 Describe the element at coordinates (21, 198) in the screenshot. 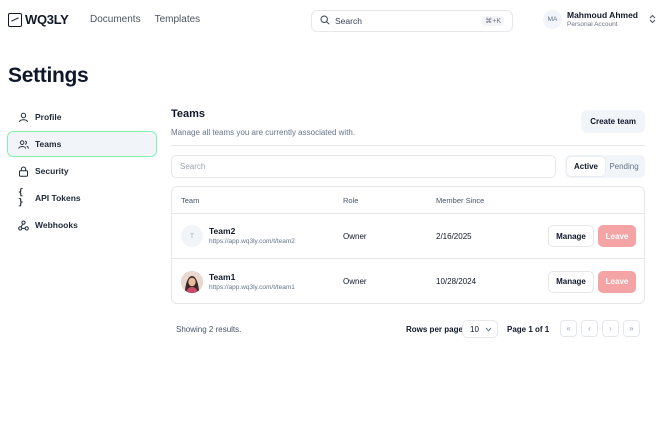

I see `braces-icon: { }` at that location.